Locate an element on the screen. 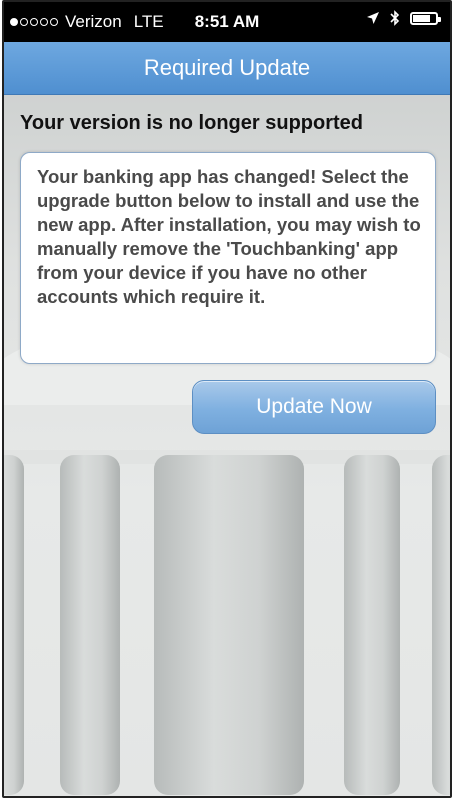  status-bar: Verizon LTE 8:51 AM is located at coordinates (227, 22).